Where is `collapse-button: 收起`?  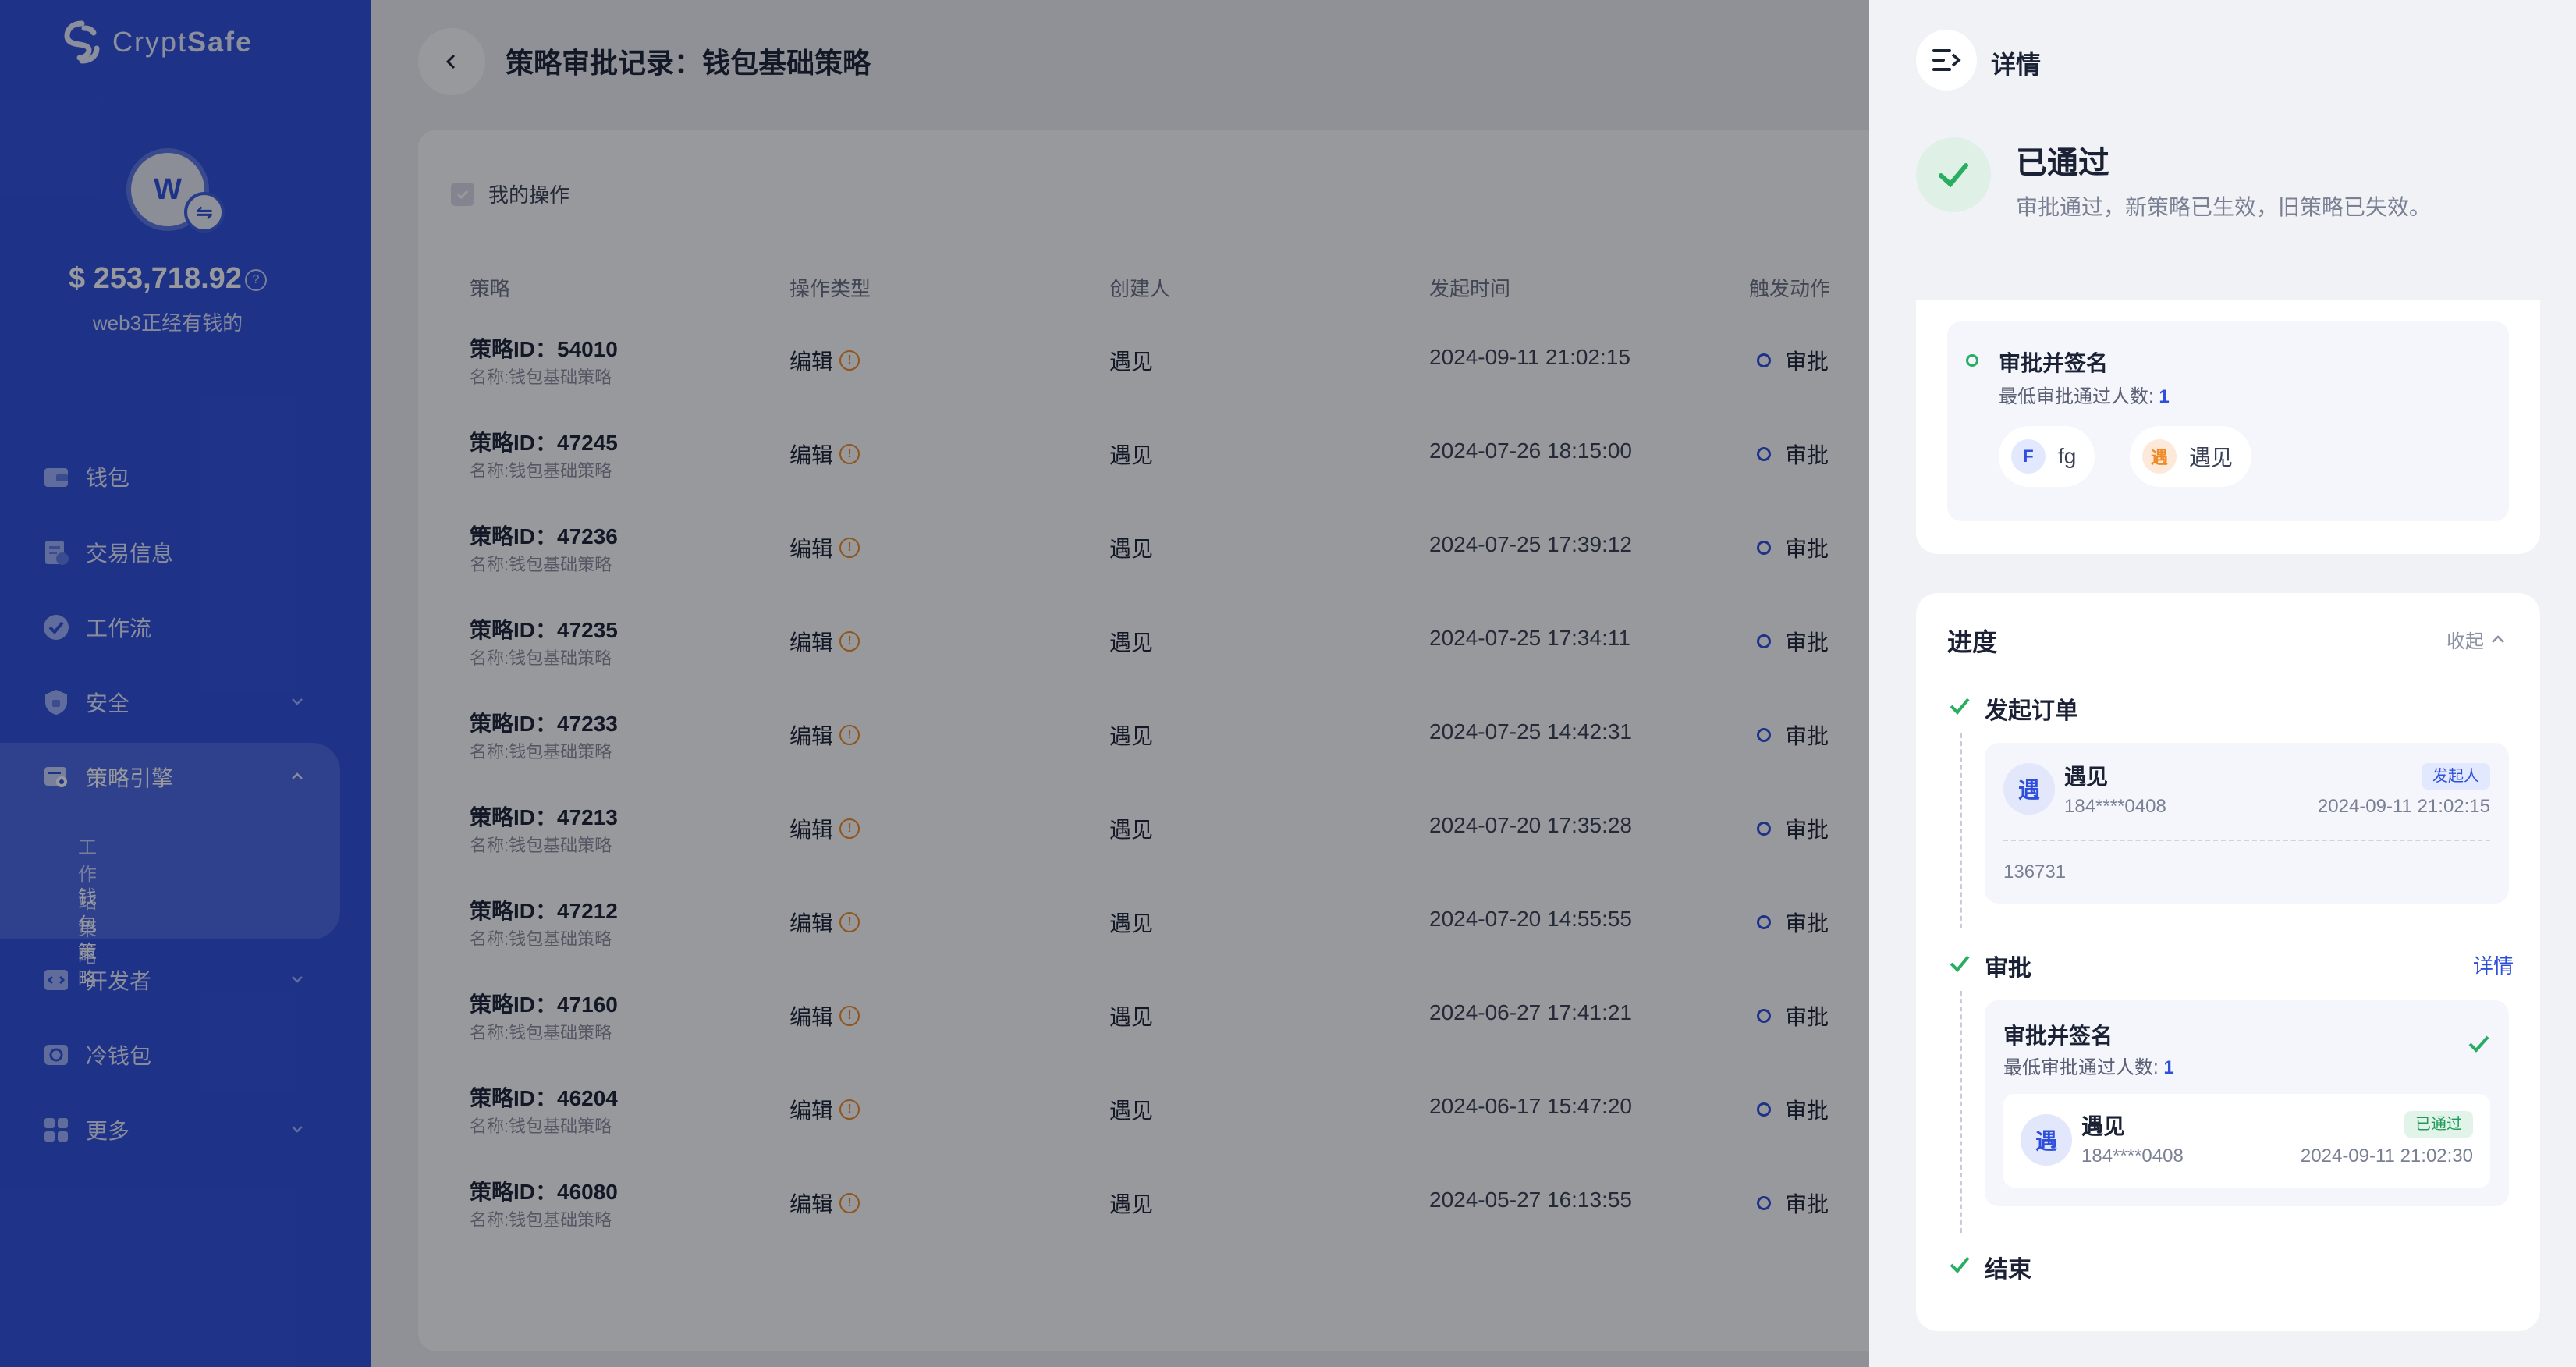 collapse-button: 收起 is located at coordinates (2476, 639).